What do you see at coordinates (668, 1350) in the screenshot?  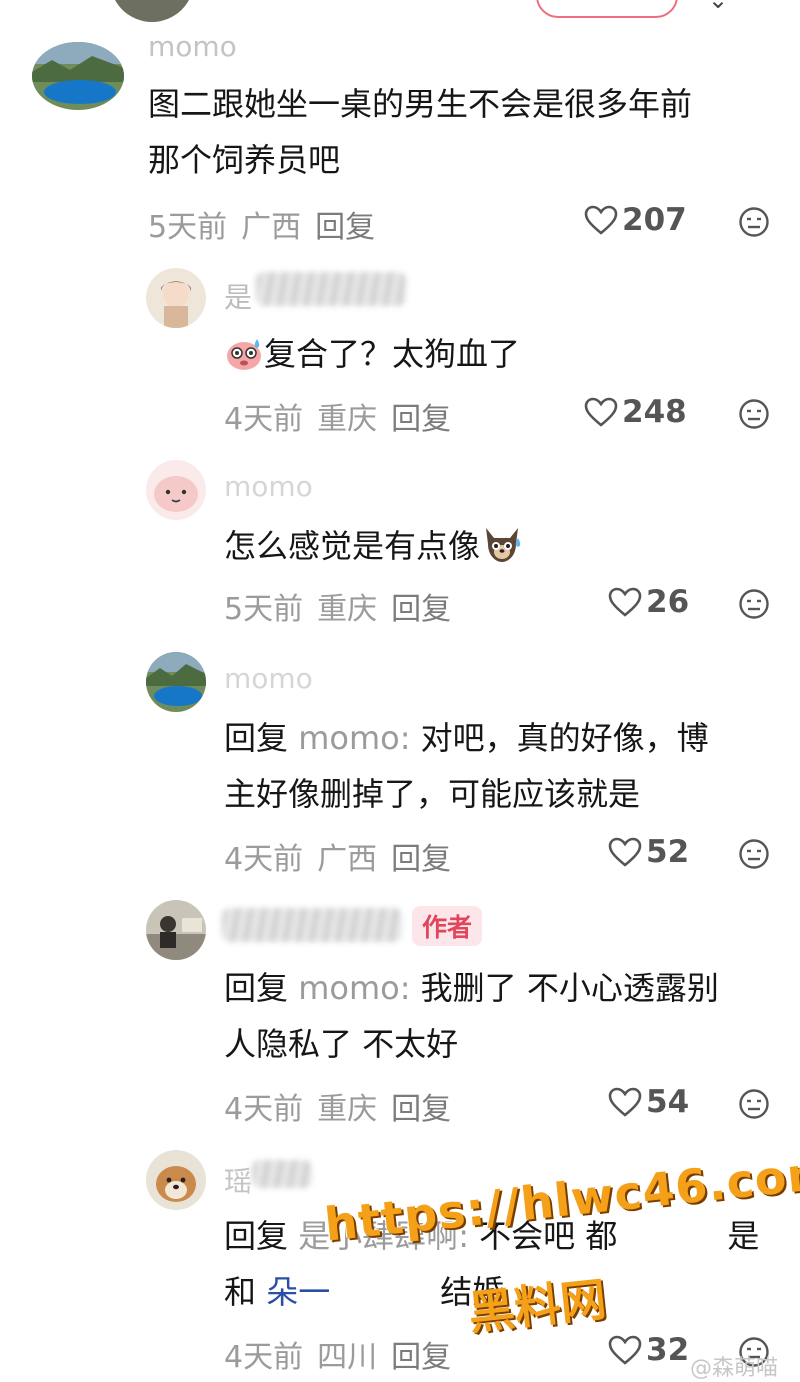 I see `like-count: 32` at bounding box center [668, 1350].